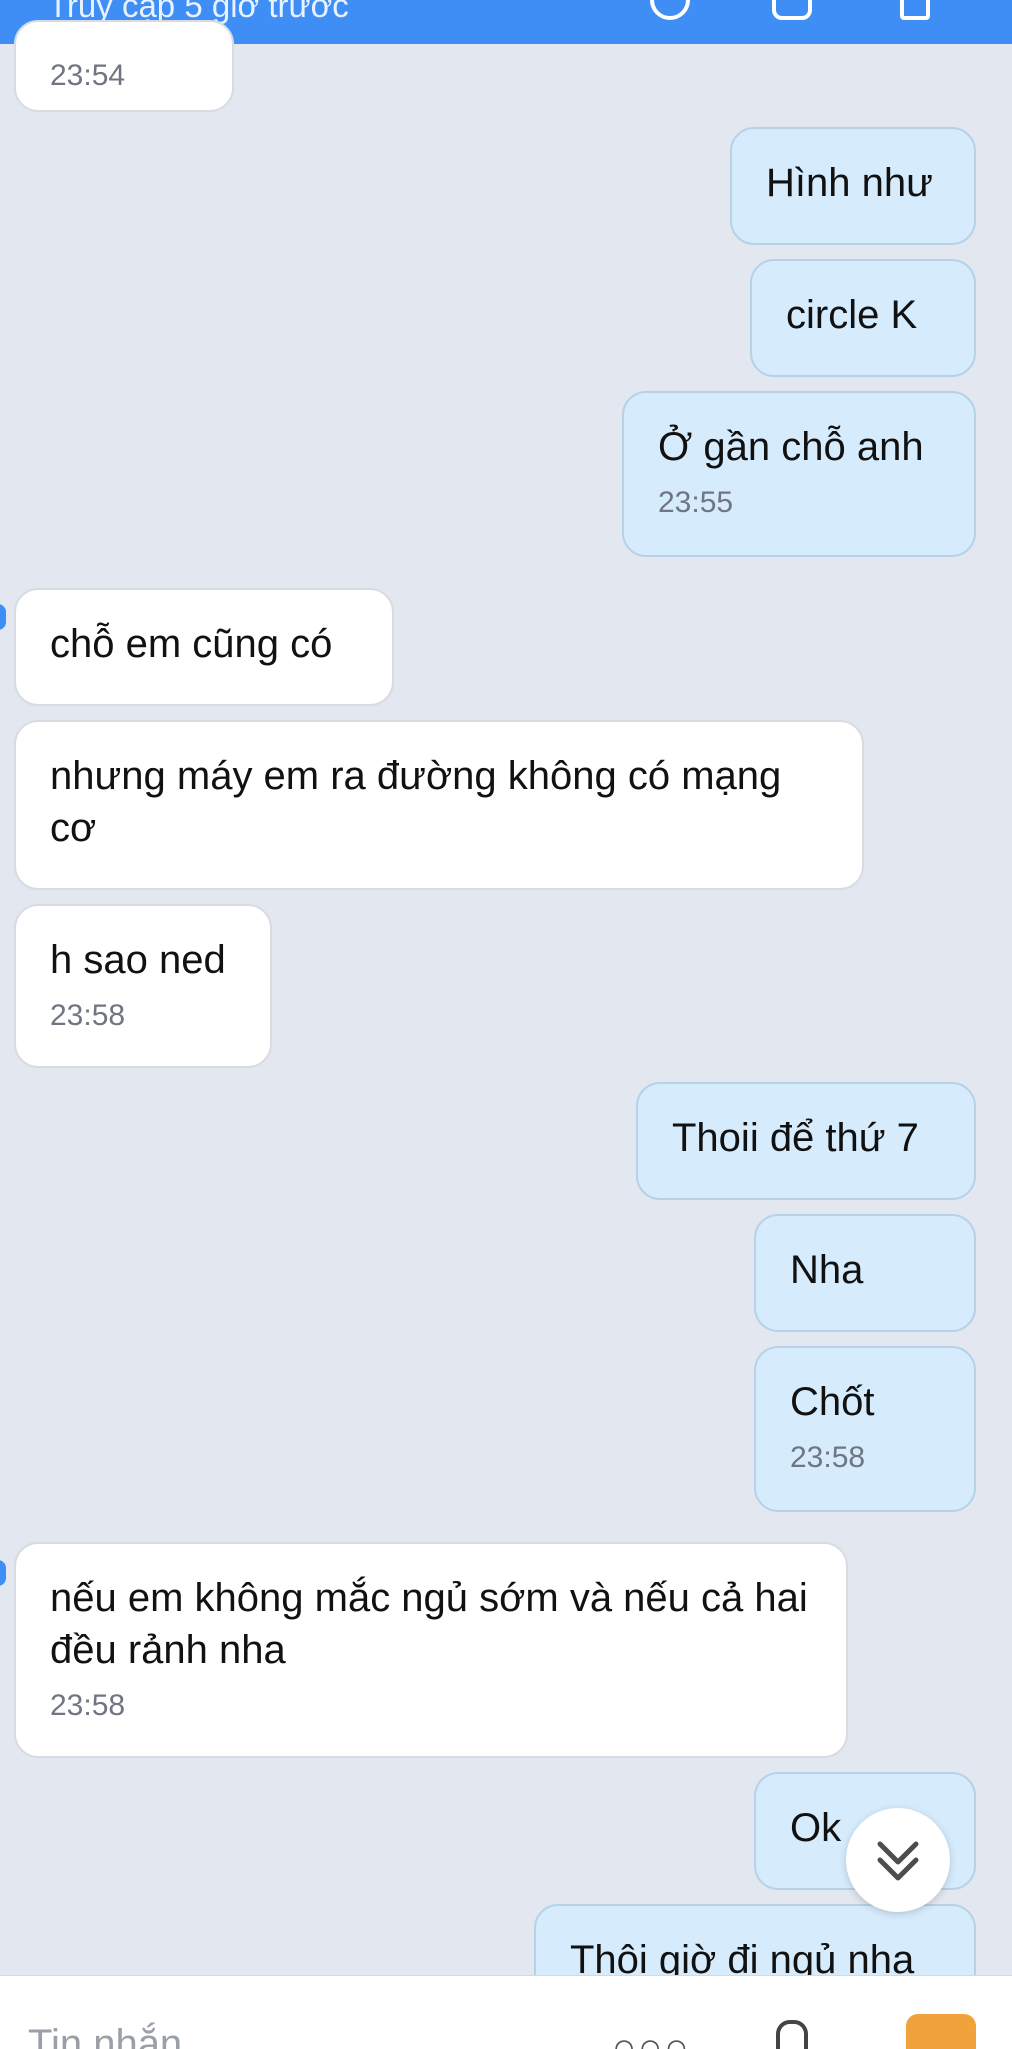 The width and height of the screenshot is (1012, 2049). What do you see at coordinates (143, 986) in the screenshot?
I see `message-bubble-incoming: h sao ned 23:58` at bounding box center [143, 986].